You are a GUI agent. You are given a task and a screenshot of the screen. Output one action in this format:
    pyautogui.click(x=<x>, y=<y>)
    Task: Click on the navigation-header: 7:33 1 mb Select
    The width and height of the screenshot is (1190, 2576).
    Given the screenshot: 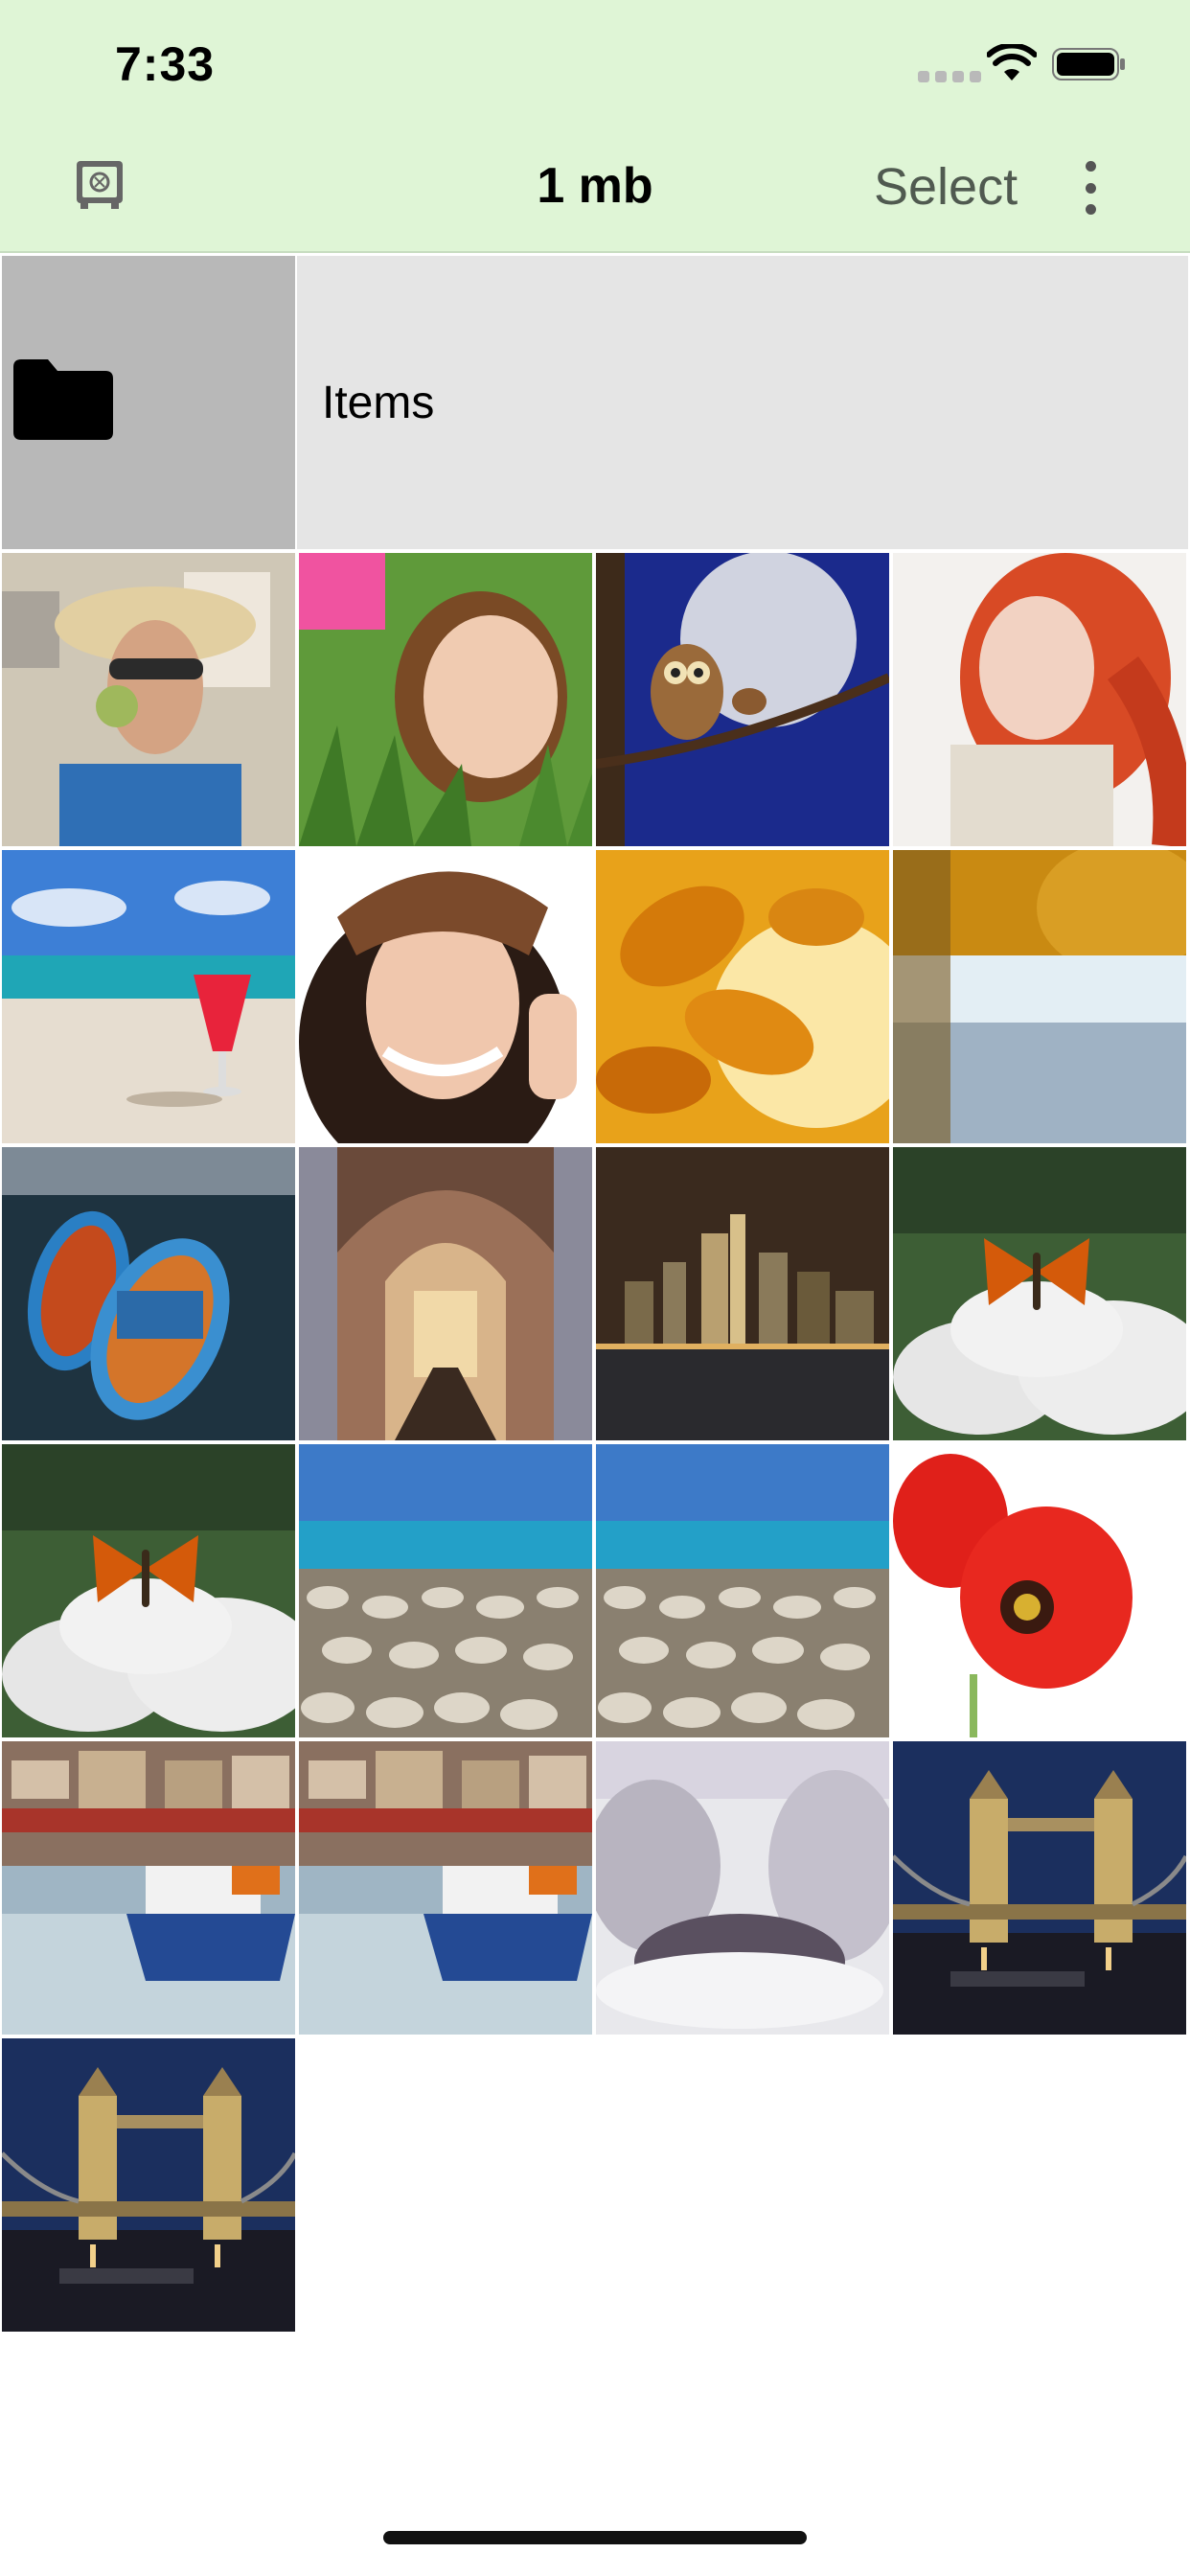 What is the action you would take?
    pyautogui.click(x=595, y=126)
    